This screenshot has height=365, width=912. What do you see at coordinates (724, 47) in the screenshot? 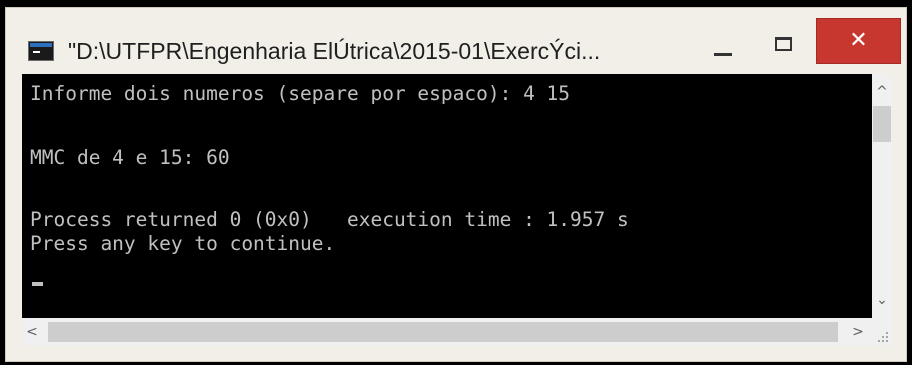
I see `minimize-button` at bounding box center [724, 47].